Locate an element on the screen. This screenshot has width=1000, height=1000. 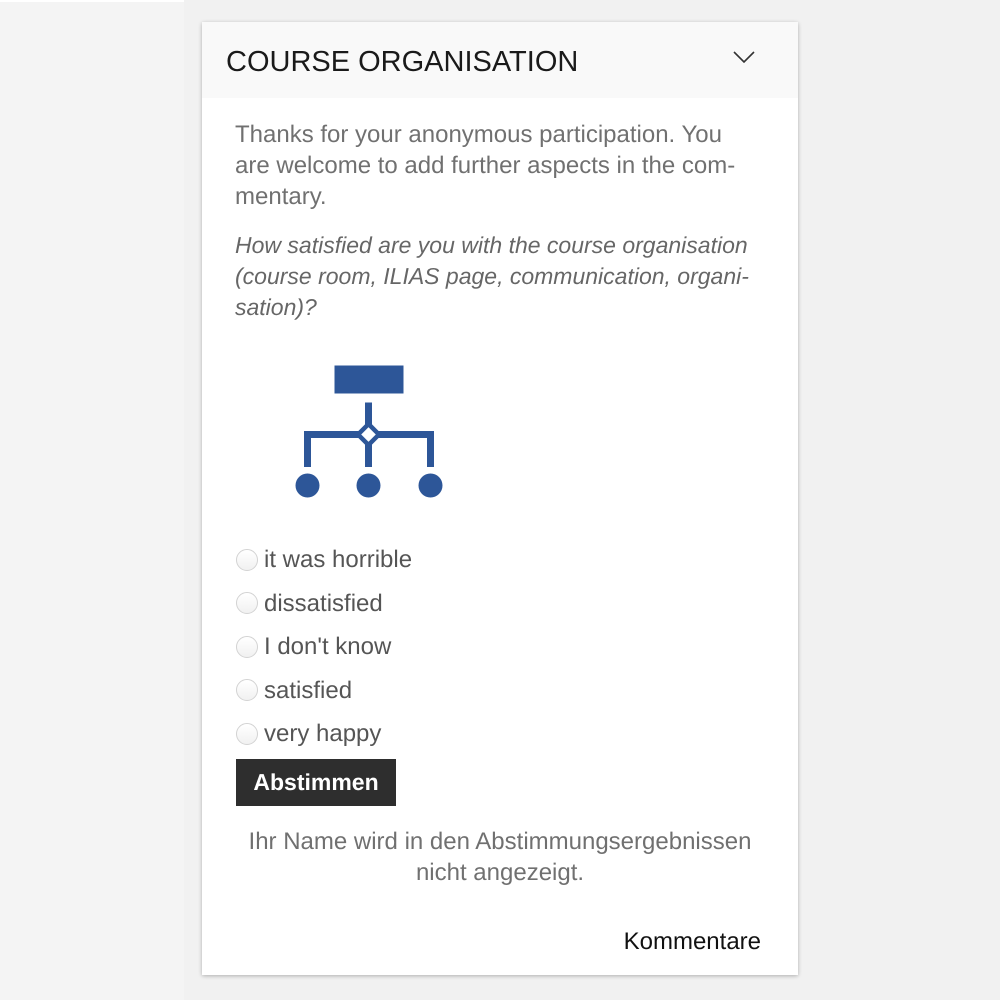
anonymity-note: Ihr Name wird in den Abstimmungsergebnissen nicht angezeigt. is located at coordinates (500, 857).